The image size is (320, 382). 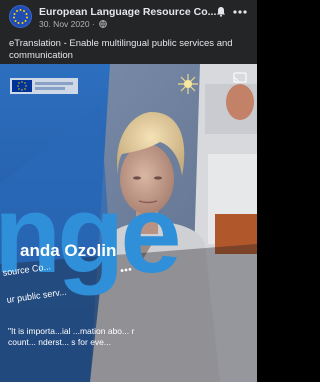 What do you see at coordinates (68, 250) in the screenshot?
I see `speaker-name-caption: anda Ozolin` at bounding box center [68, 250].